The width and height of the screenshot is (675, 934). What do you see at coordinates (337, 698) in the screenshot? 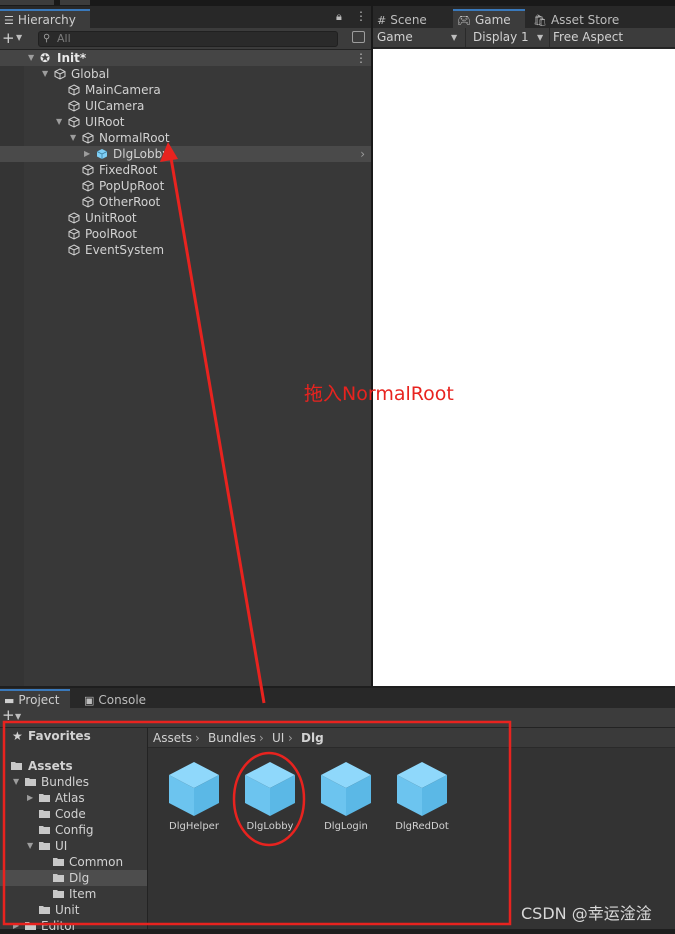
I see `project-tabbar: ▬ Project ▣ Console` at bounding box center [337, 698].